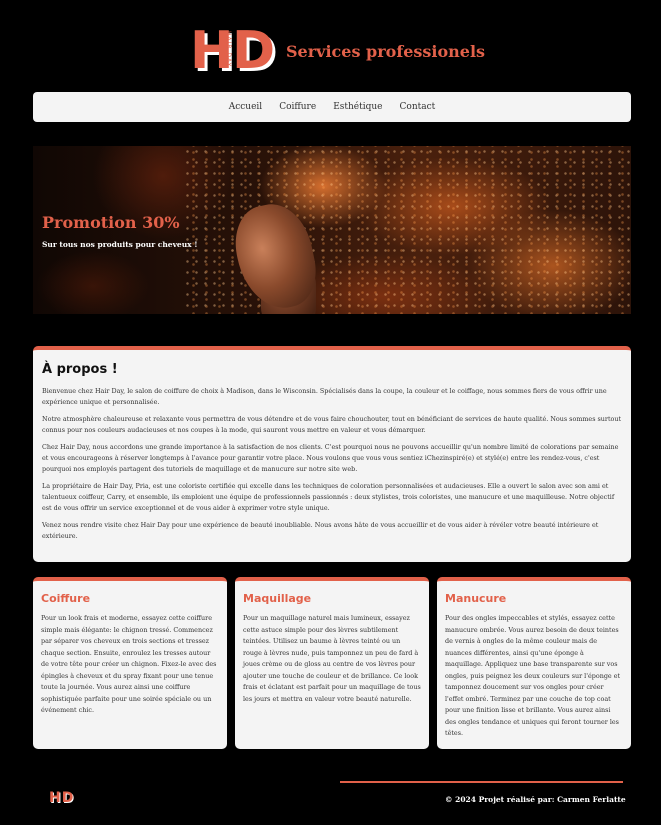 This screenshot has width=661, height=825. What do you see at coordinates (418, 107) in the screenshot?
I see `nav-link-contact: Contact` at bounding box center [418, 107].